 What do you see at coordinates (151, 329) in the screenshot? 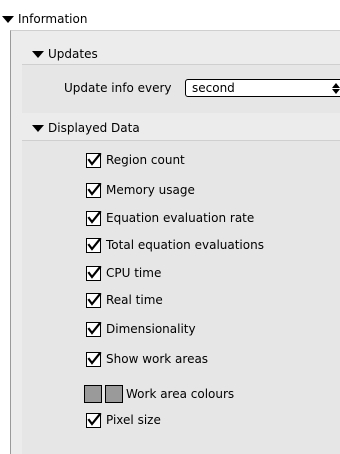
I see `checkbox-label: Dimensionality` at bounding box center [151, 329].